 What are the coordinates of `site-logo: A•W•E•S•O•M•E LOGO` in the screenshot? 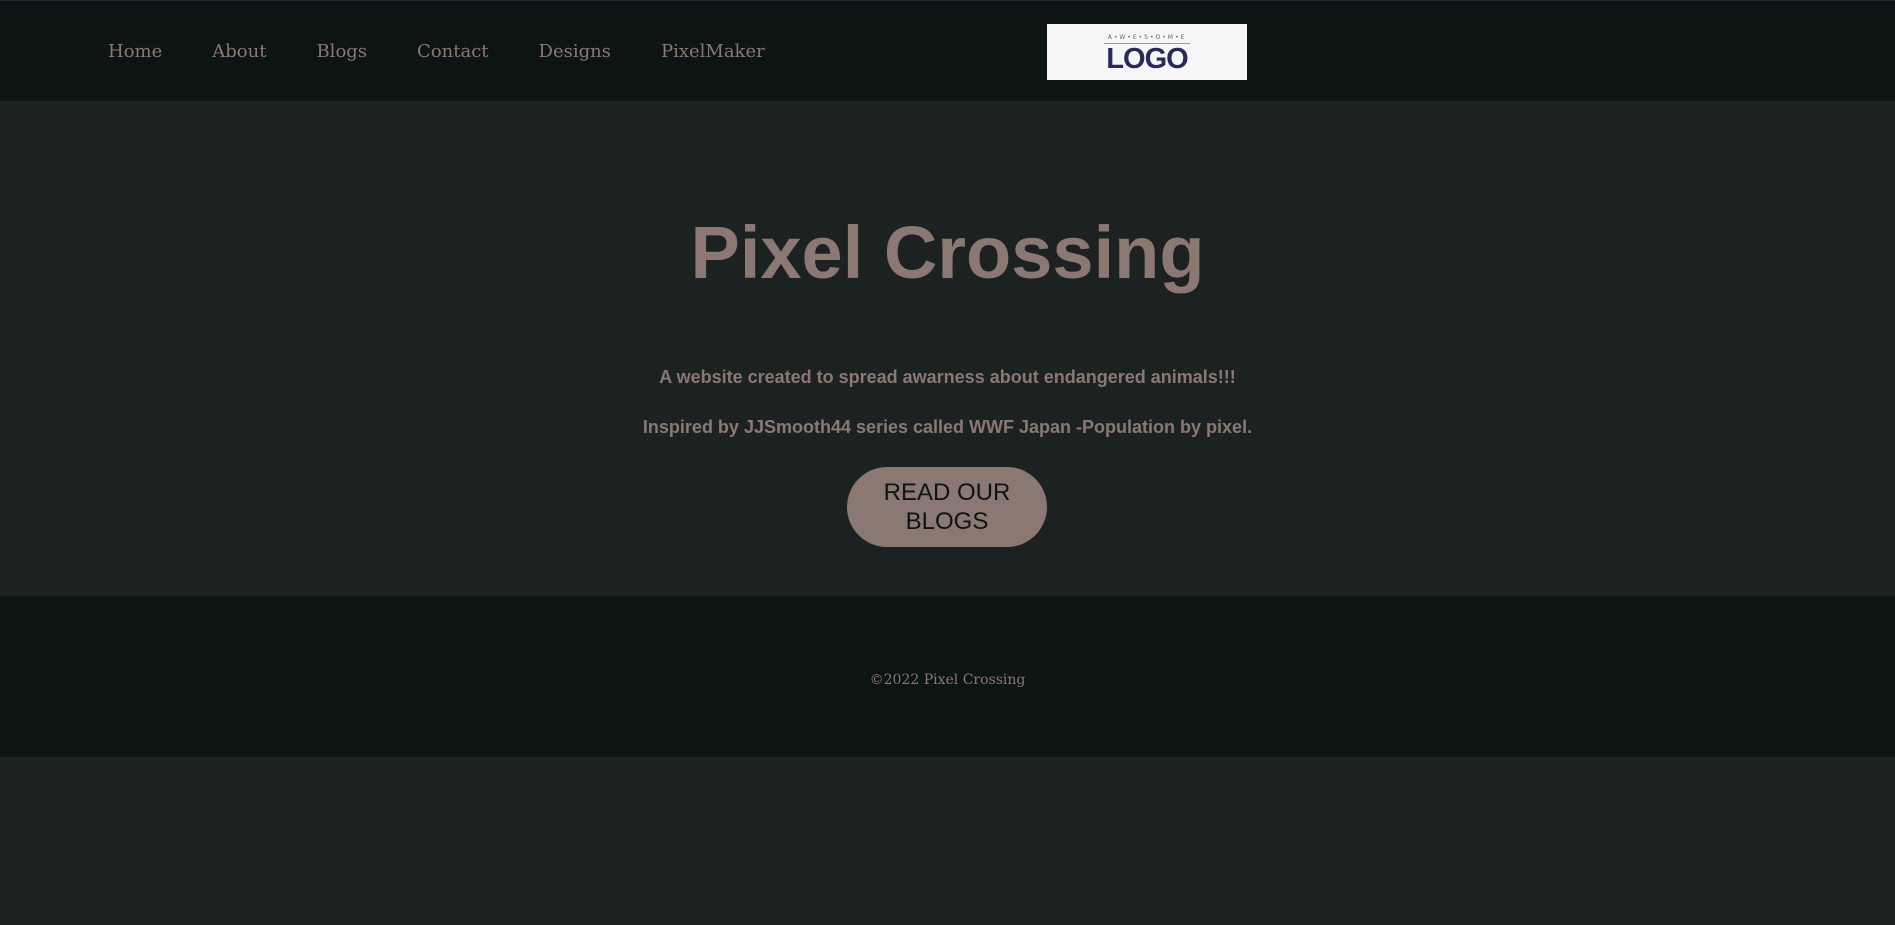 It's located at (1147, 52).